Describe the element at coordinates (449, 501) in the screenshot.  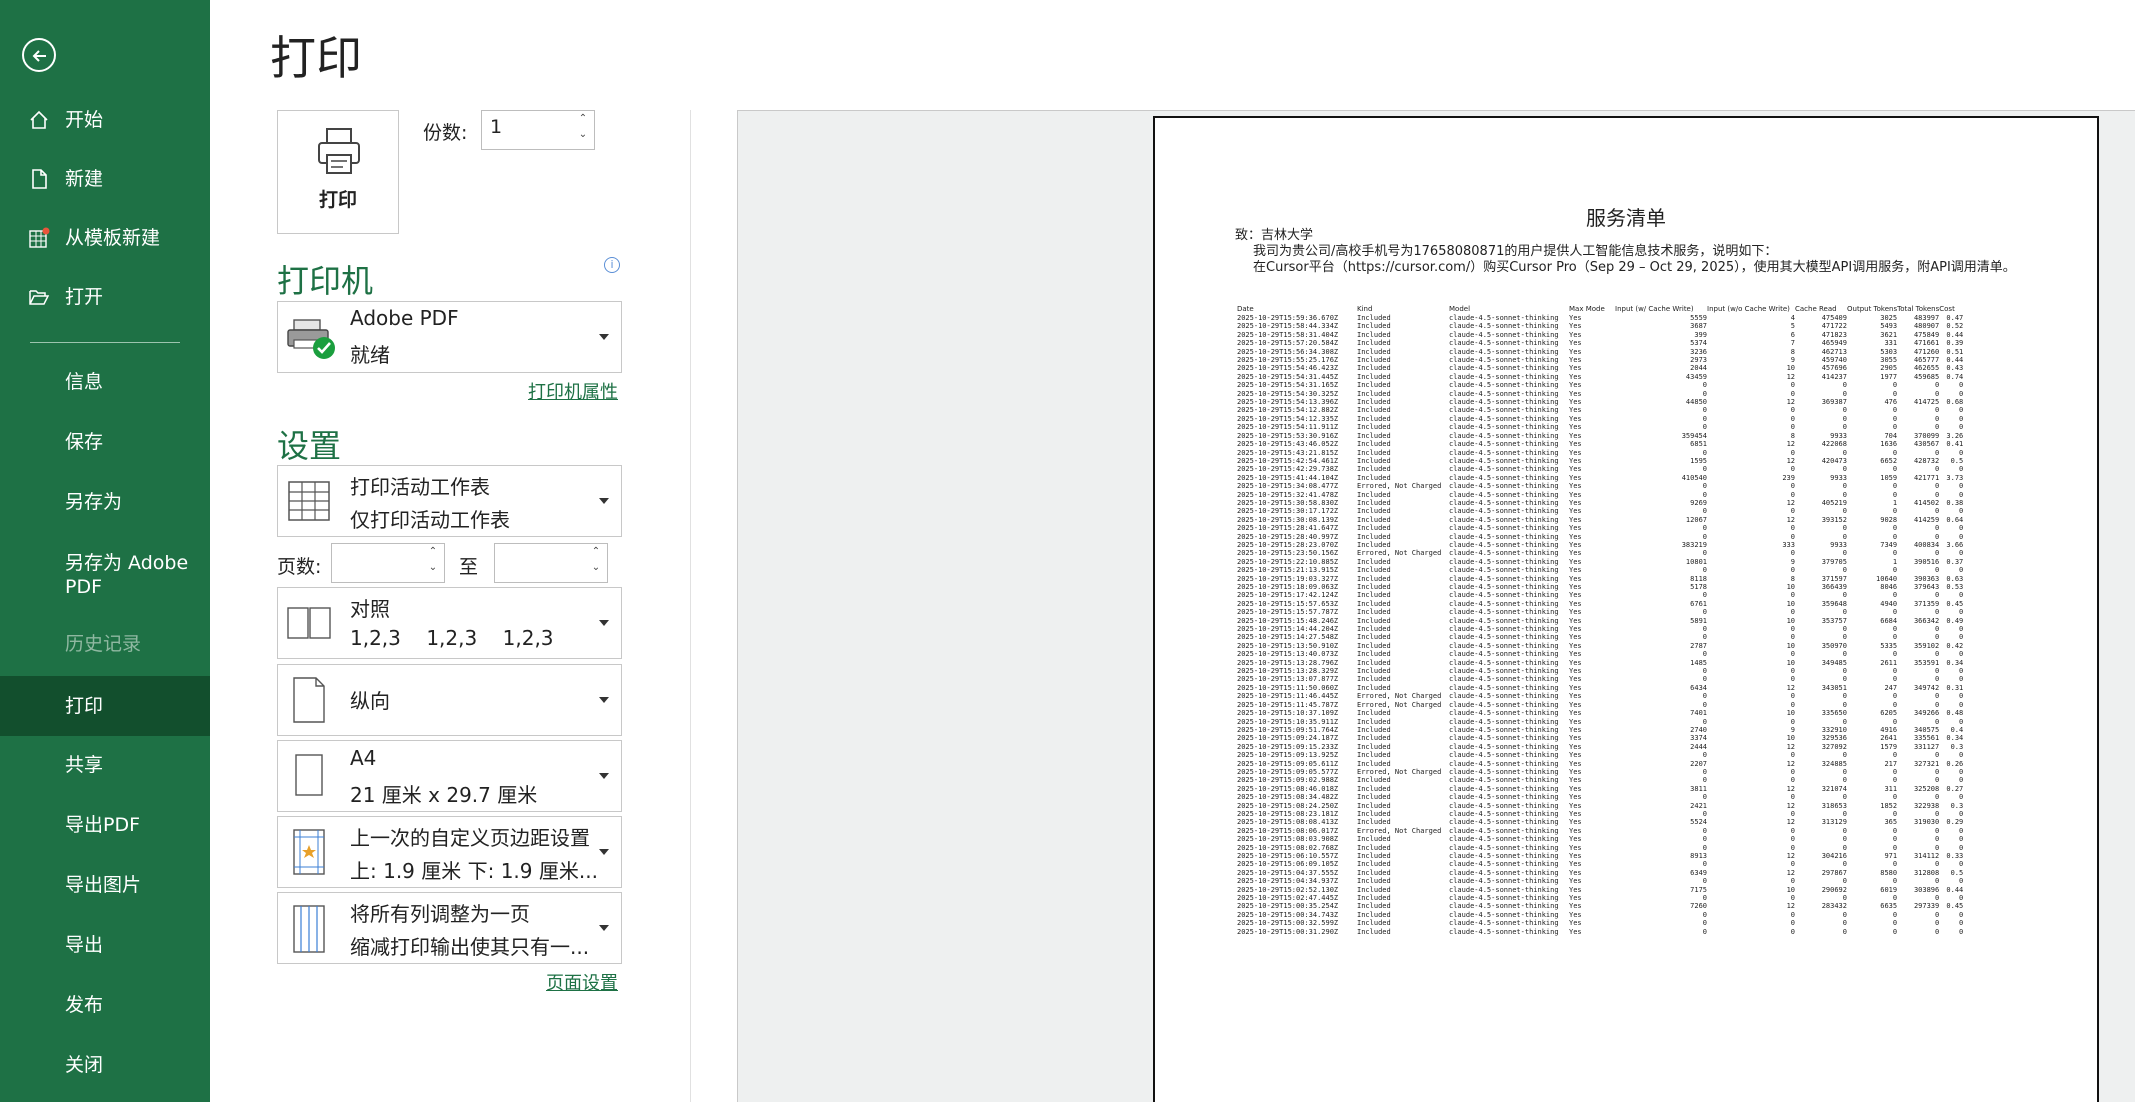
I see `print-what-select: 打印活动工作表 仅打印活动工作表` at that location.